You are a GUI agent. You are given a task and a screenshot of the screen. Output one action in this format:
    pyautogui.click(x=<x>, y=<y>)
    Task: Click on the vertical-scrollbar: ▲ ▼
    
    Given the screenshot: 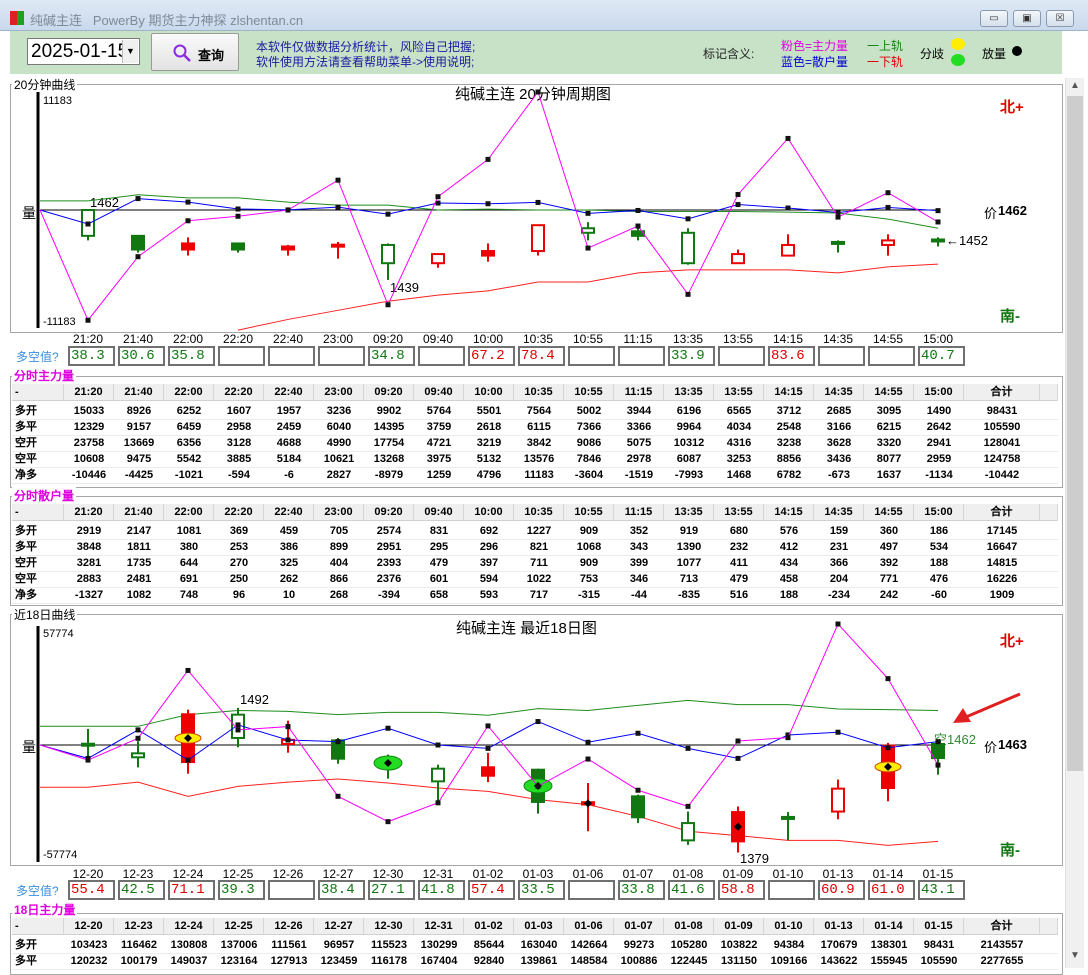 What is the action you would take?
    pyautogui.click(x=1074, y=523)
    